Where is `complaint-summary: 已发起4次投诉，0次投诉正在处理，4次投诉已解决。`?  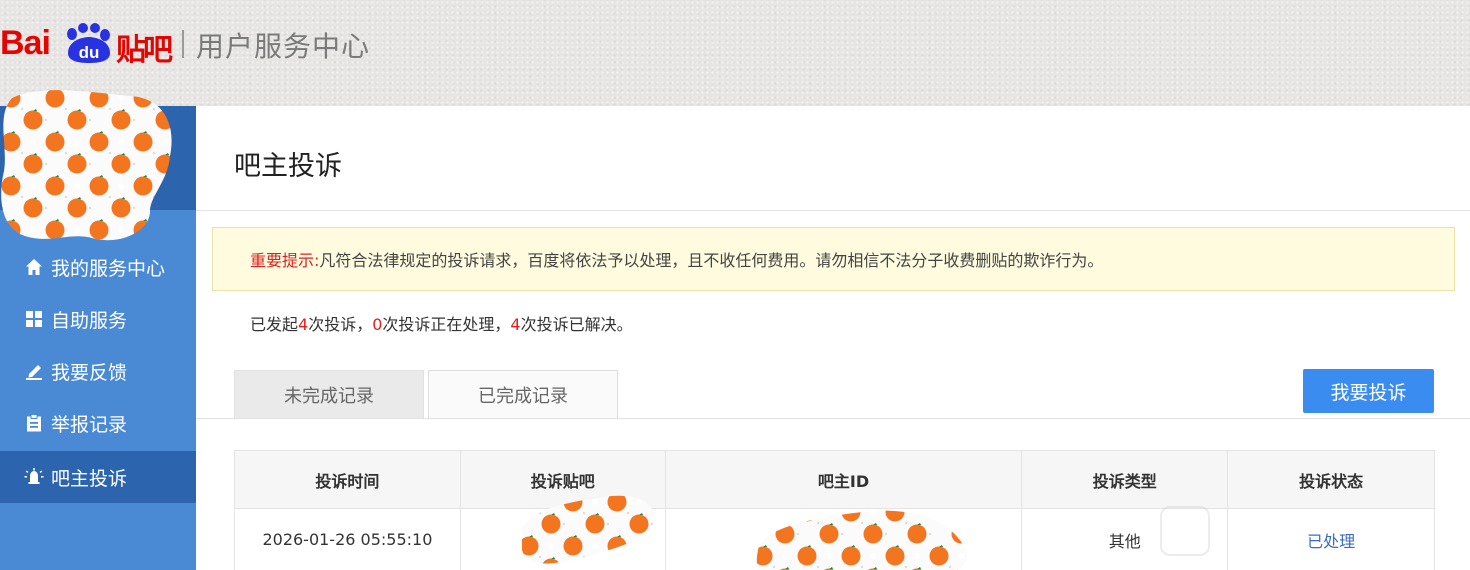
complaint-summary: 已发起4次投诉，0次投诉正在处理，4次投诉已解决。 is located at coordinates (441, 323).